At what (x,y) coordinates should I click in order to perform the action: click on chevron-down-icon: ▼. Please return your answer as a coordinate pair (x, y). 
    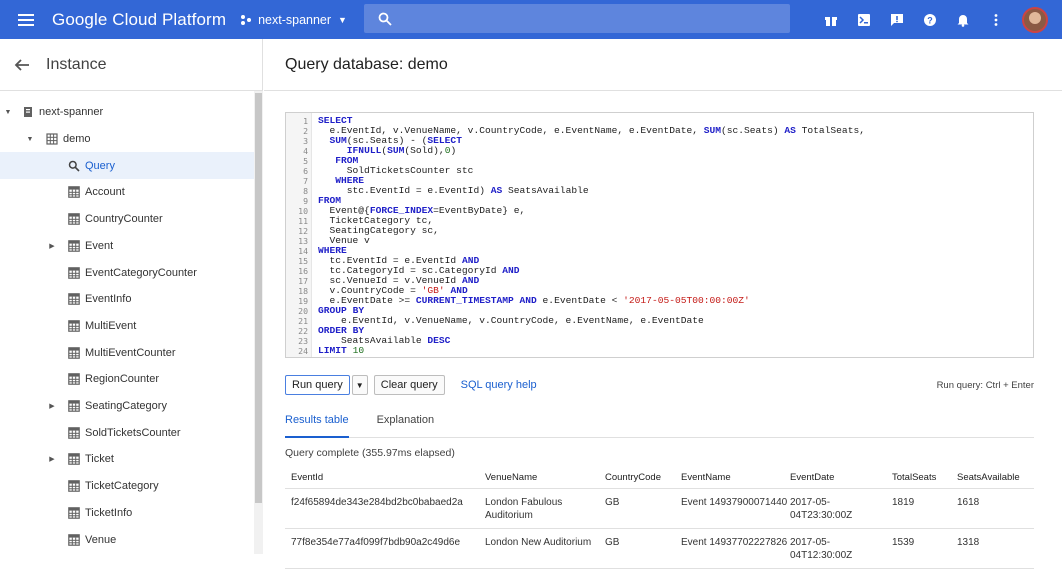
    Looking at the image, I should click on (359, 385).